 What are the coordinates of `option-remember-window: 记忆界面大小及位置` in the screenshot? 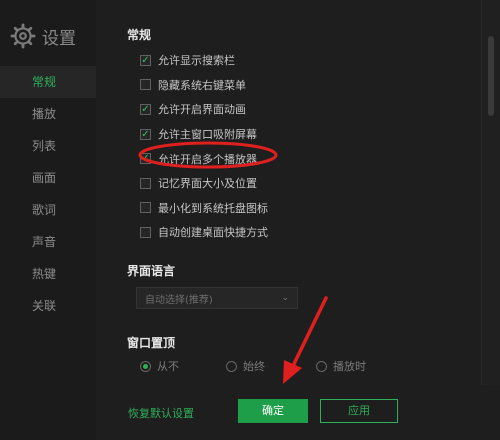 It's located at (290, 183).